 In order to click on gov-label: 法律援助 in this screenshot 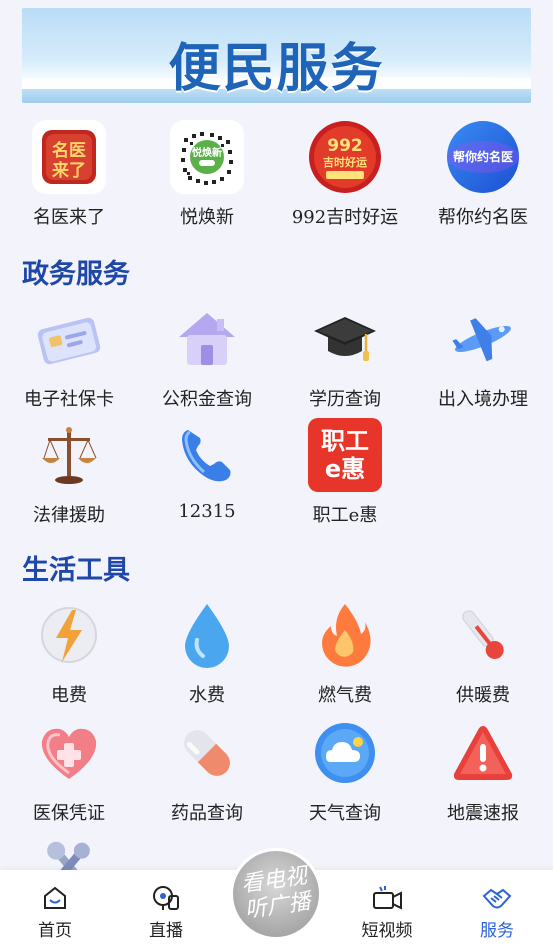, I will do `click(69, 515)`.